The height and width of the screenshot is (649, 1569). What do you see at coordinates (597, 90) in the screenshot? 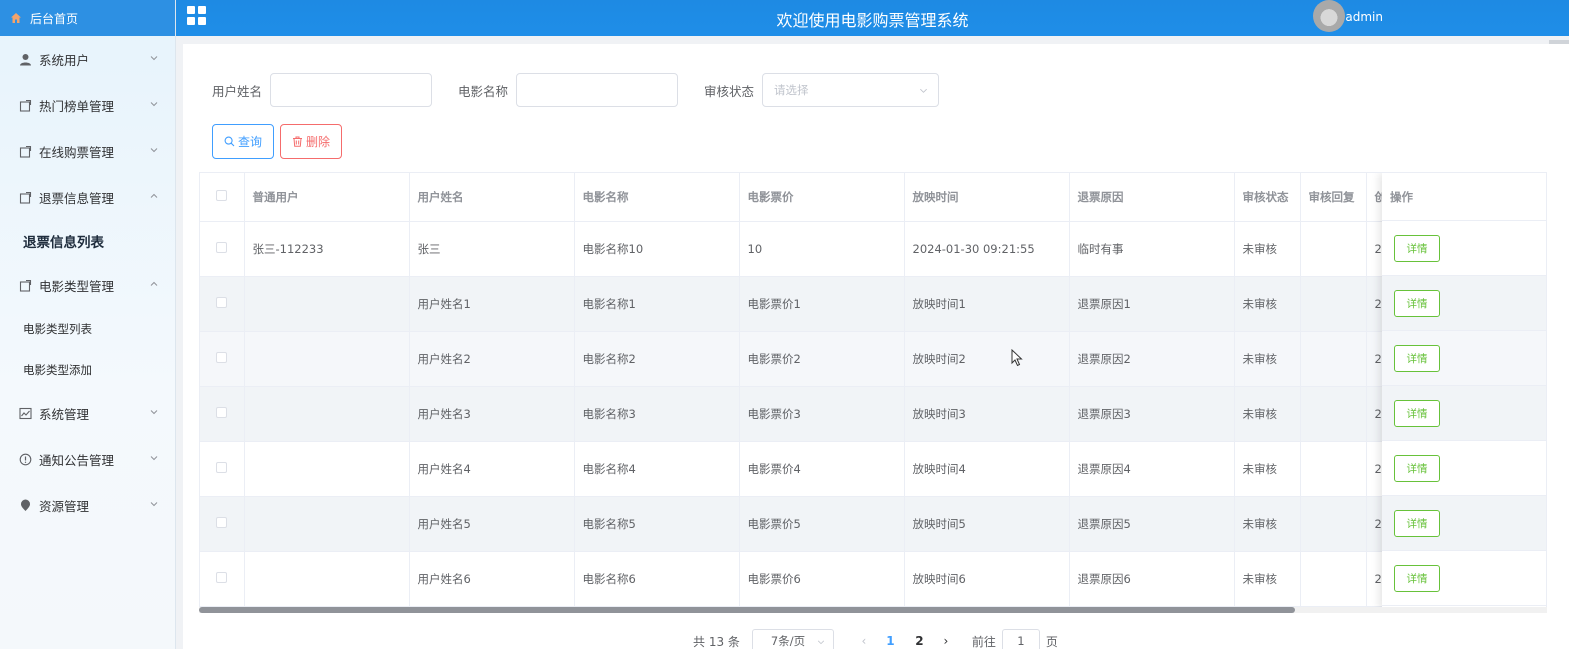
I see `movie-name-input` at bounding box center [597, 90].